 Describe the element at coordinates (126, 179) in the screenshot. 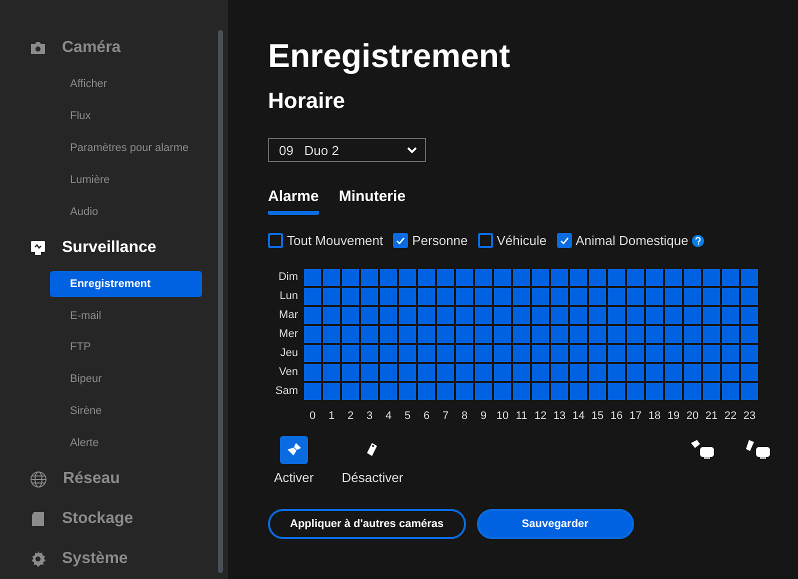

I see `sidebar-item: Lumière` at that location.